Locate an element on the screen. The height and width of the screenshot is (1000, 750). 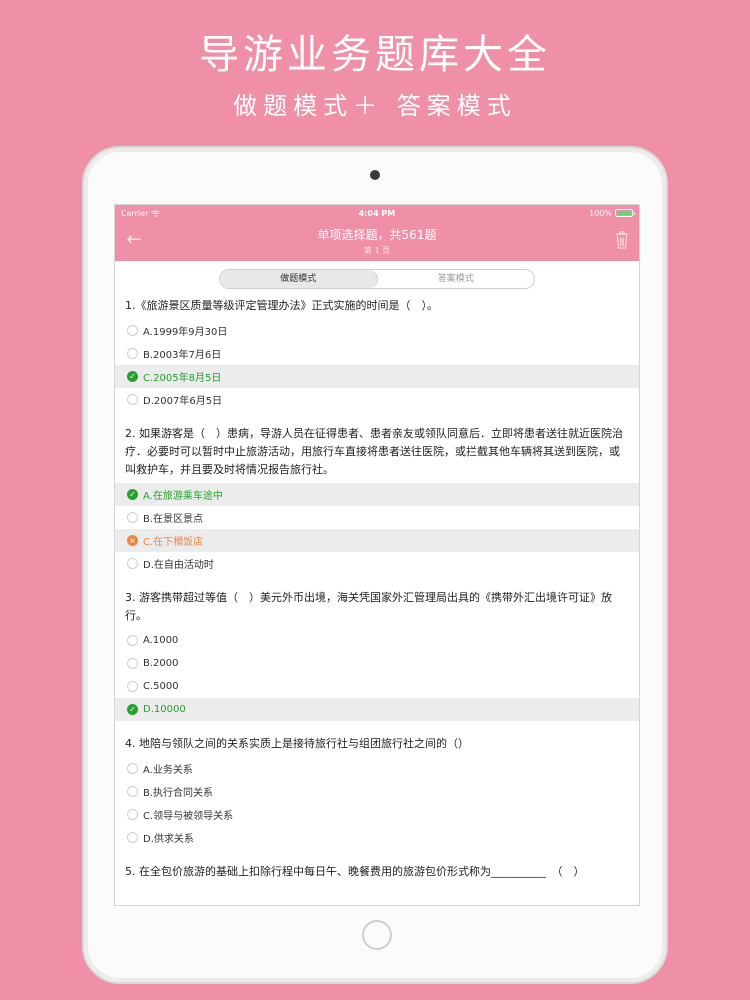
status-time: 4:04 PM is located at coordinates (377, 213).